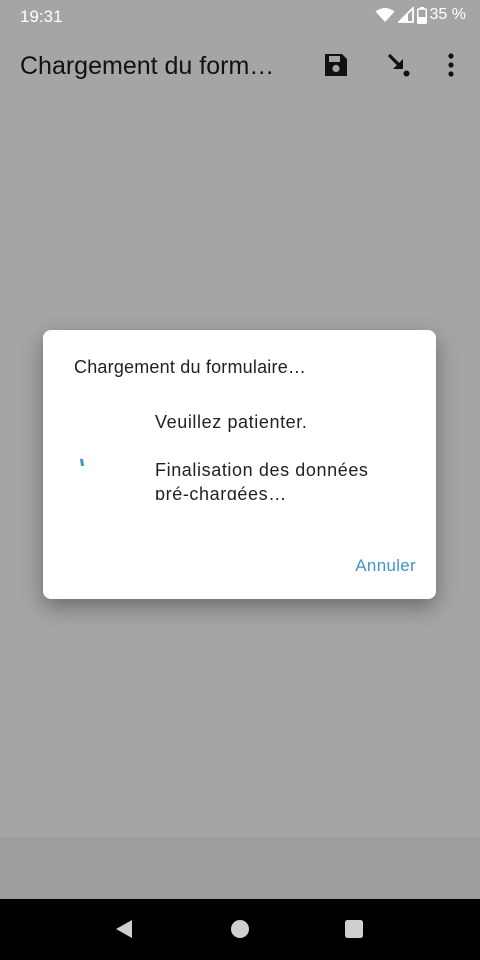 The height and width of the screenshot is (960, 480). What do you see at coordinates (354, 931) in the screenshot?
I see `recents-icon` at bounding box center [354, 931].